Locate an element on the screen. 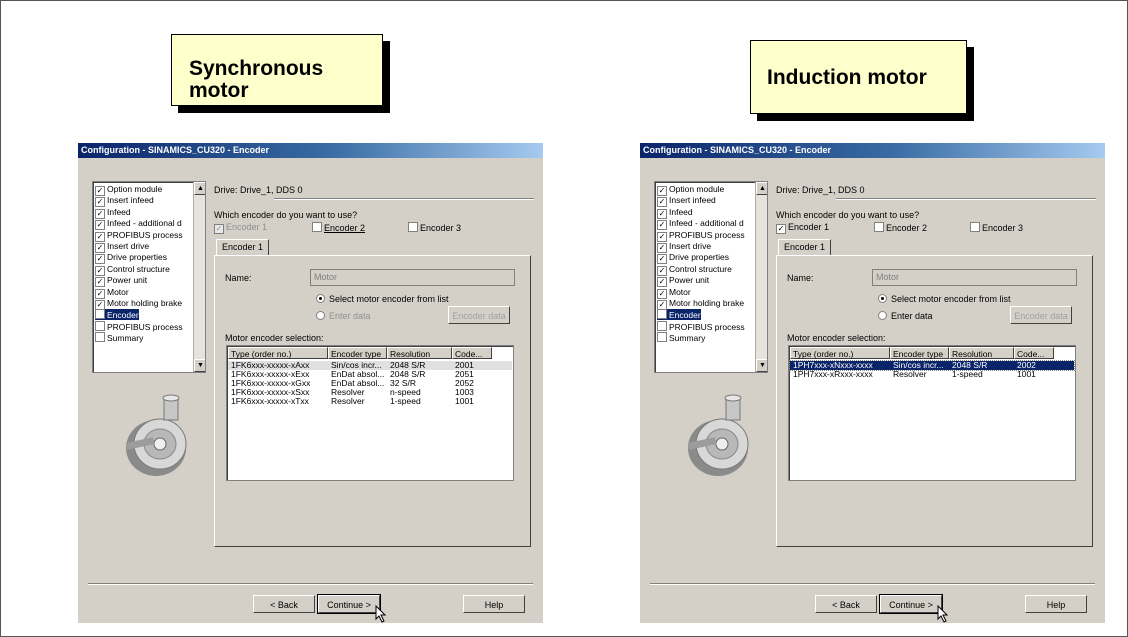 Image resolution: width=1128 pixels, height=637 pixels. config-step-label: PROFIBUS process is located at coordinates (145, 234).